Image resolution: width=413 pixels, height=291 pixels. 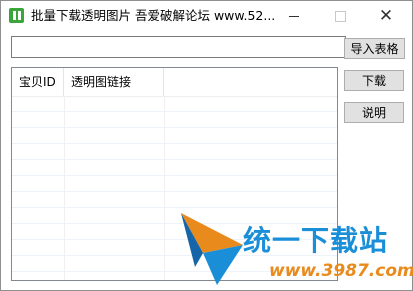 I want to click on explain-button: 说明, so click(x=374, y=112).